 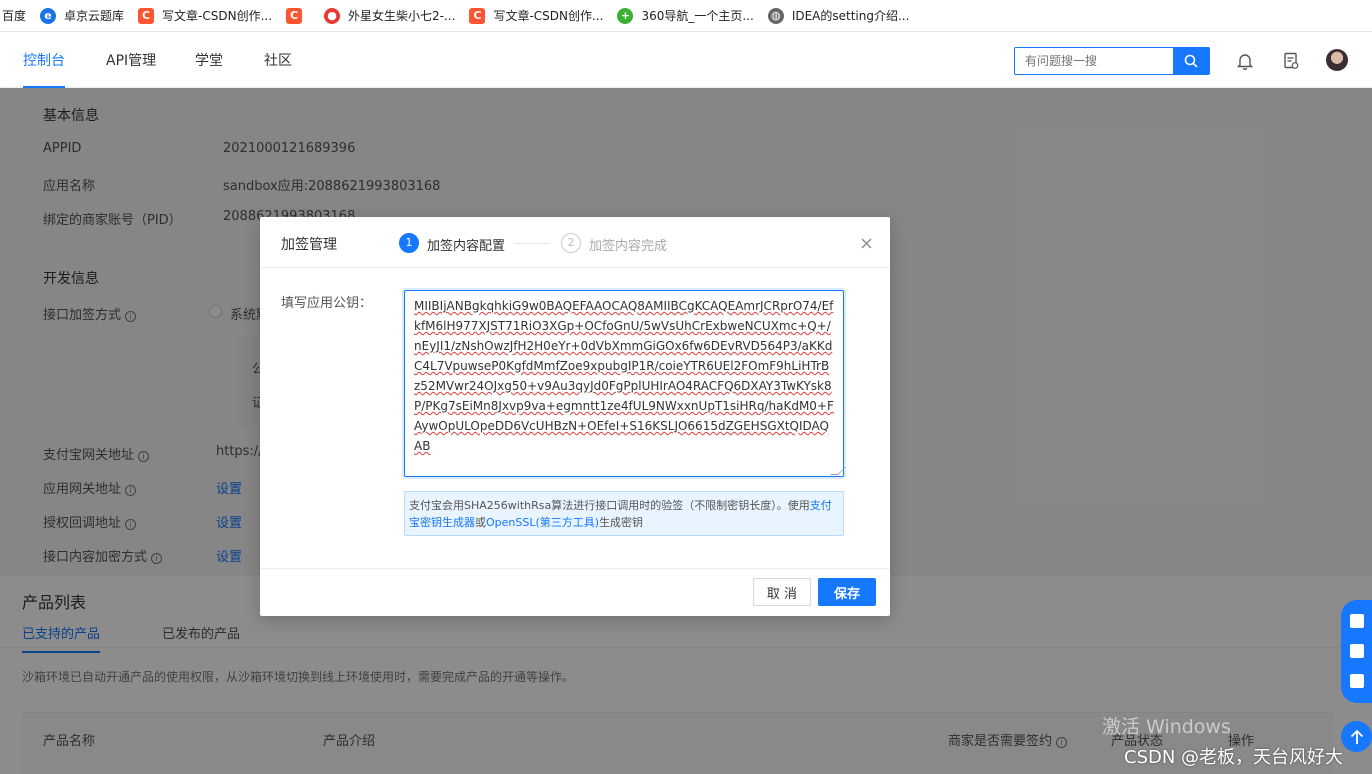 What do you see at coordinates (542, 522) in the screenshot?
I see `openssl-link: OpenSSL(第三方工具)` at bounding box center [542, 522].